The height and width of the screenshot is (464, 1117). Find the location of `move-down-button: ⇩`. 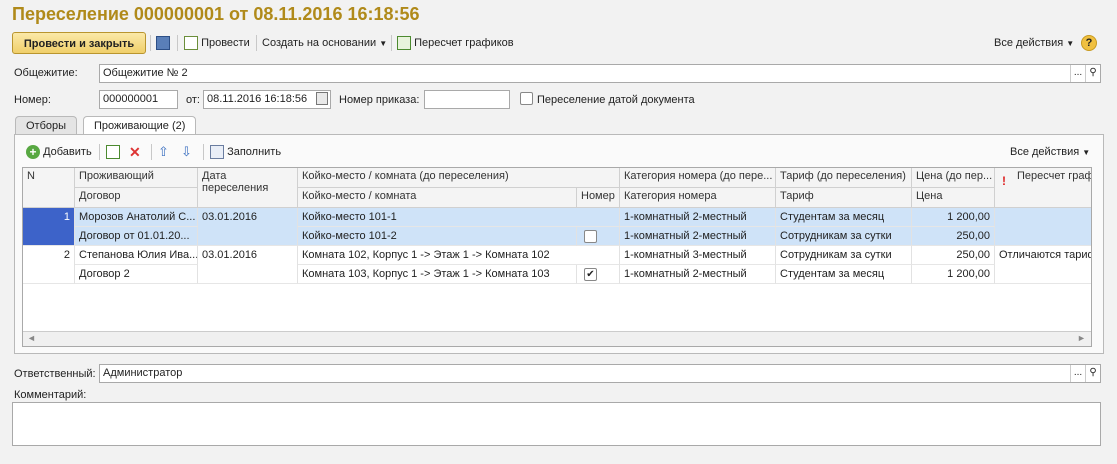

move-down-button: ⇩ is located at coordinates (186, 152).